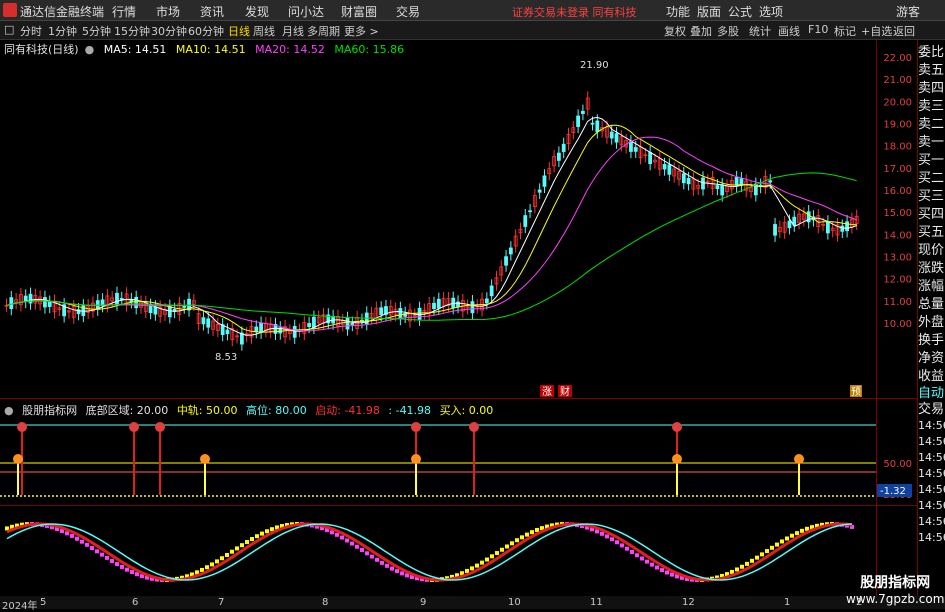  I want to click on menu-gongneng: 功能, so click(678, 11).